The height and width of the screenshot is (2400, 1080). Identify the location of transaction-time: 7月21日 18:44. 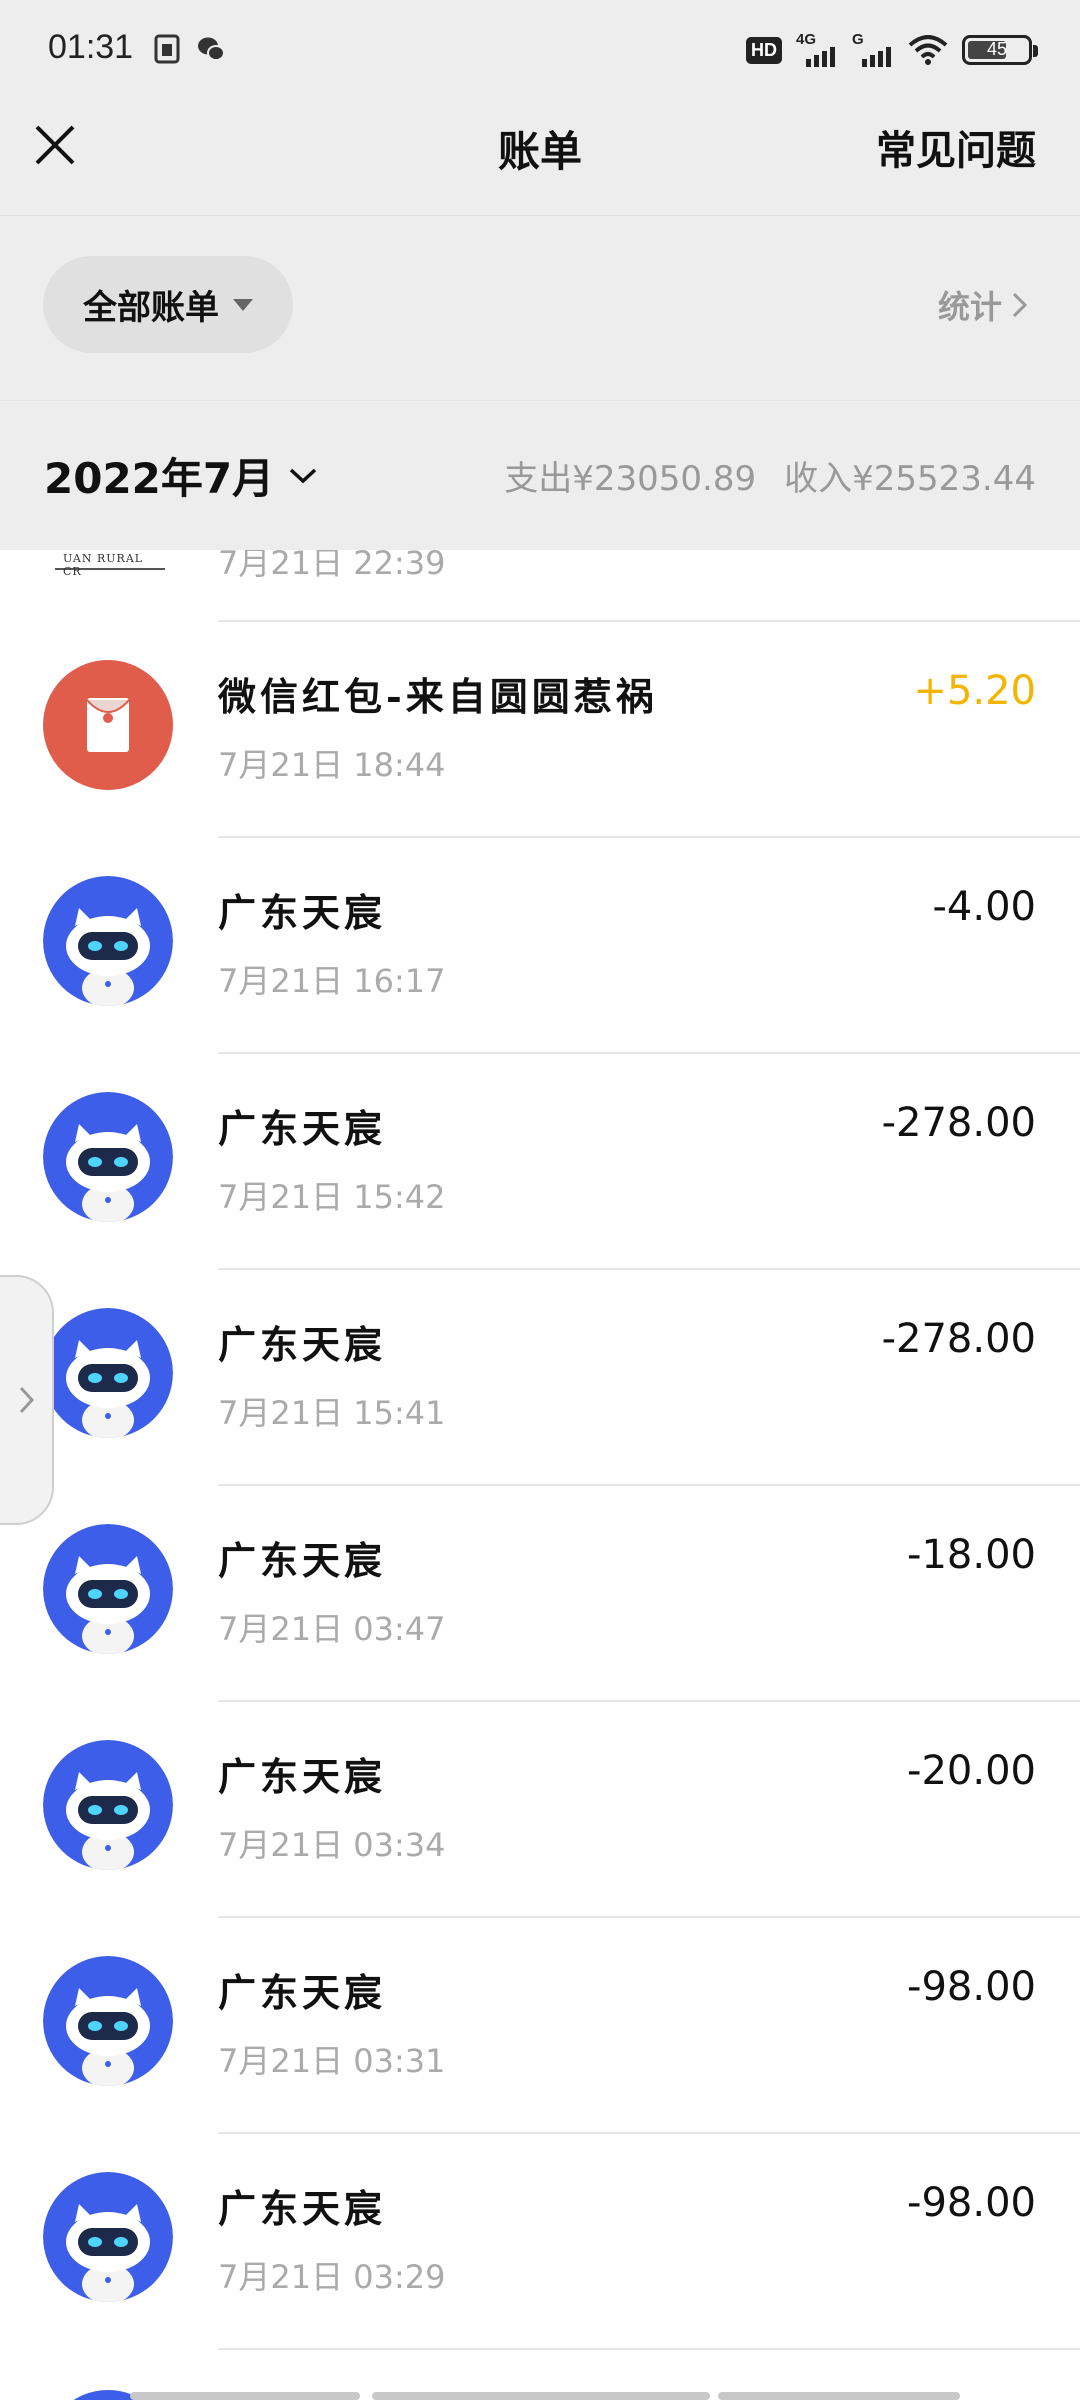
(332, 765).